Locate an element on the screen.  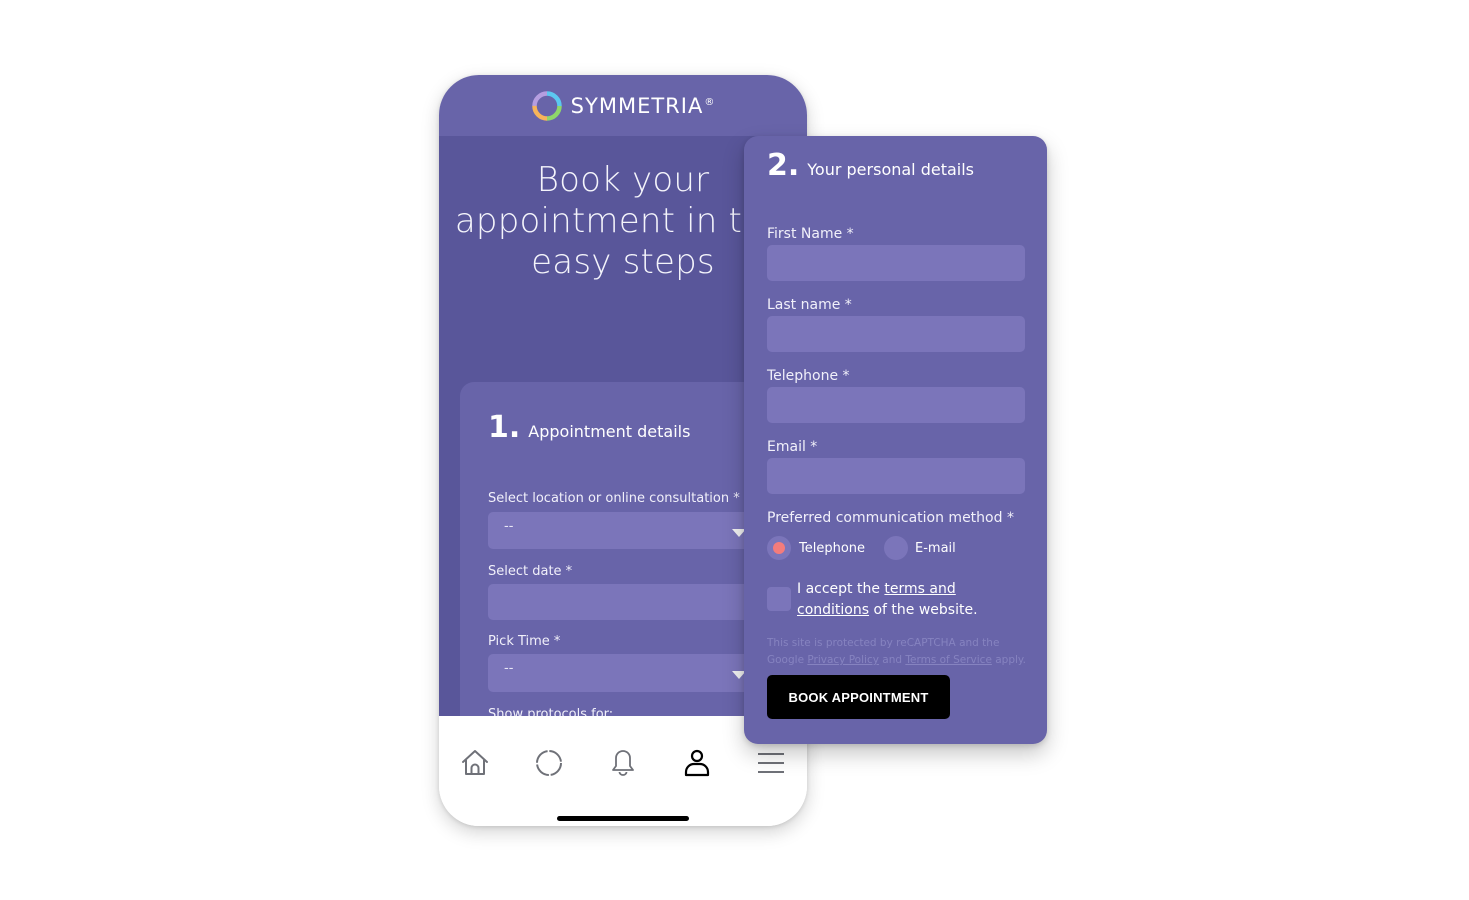
time-select: -- is located at coordinates (619, 673).